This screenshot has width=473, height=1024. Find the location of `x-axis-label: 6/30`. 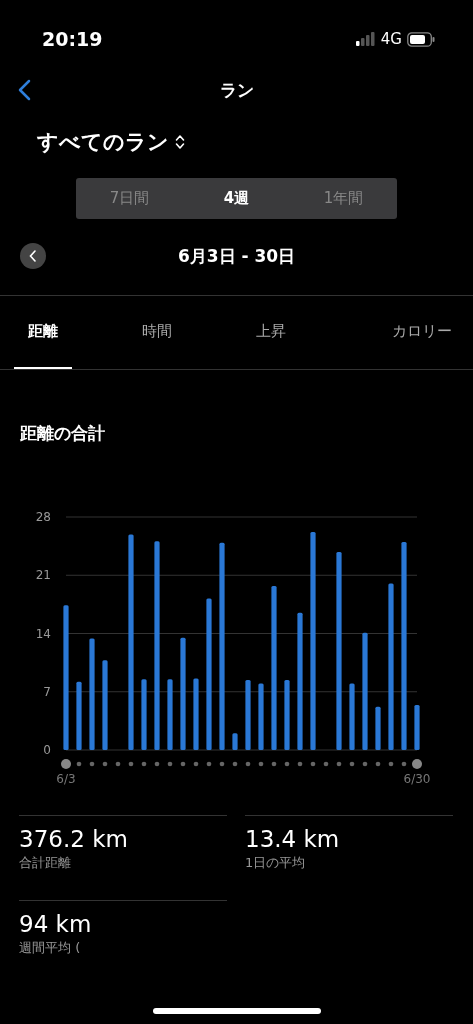

x-axis-label: 6/30 is located at coordinates (417, 779).